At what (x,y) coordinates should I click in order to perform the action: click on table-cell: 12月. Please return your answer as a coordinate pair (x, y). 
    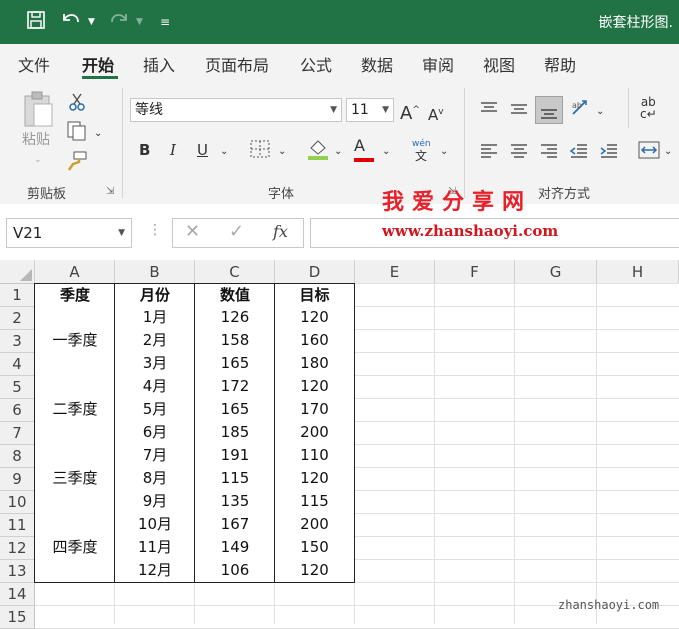
    Looking at the image, I should click on (154, 571).